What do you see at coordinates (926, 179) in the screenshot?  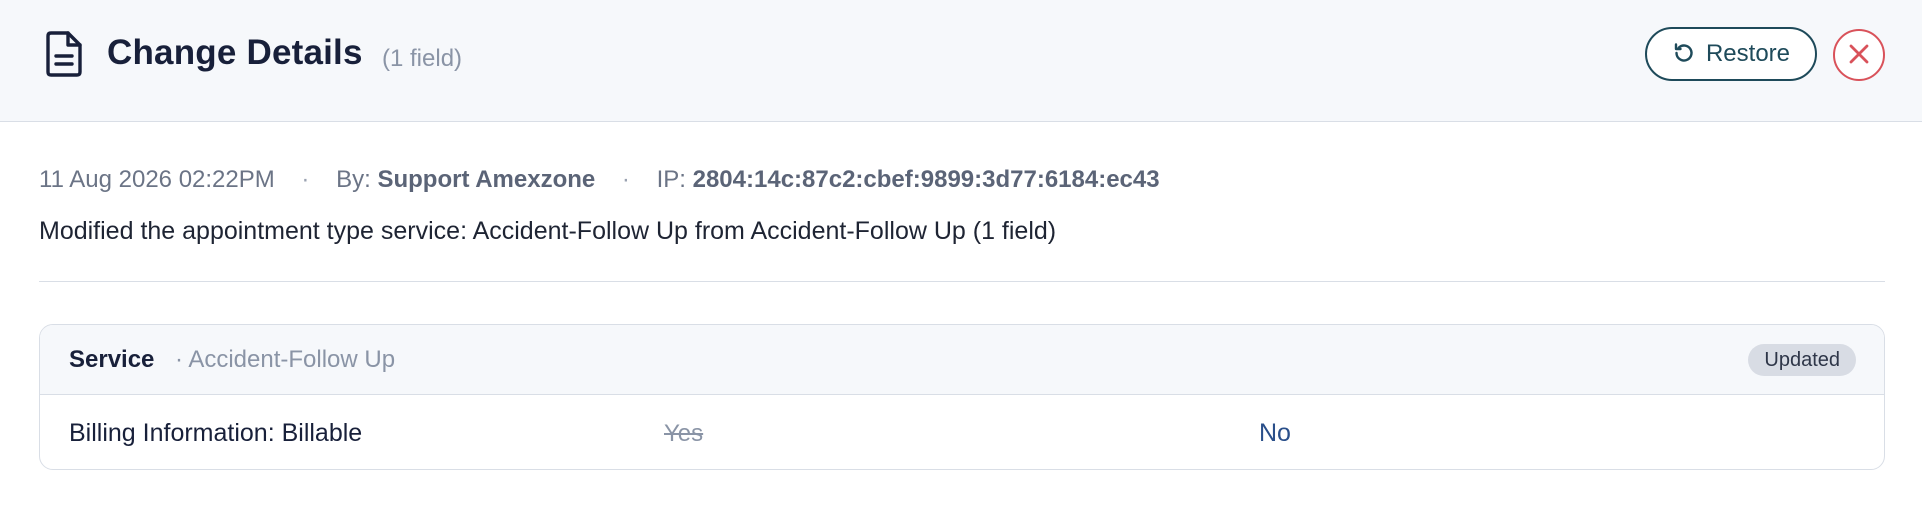 I see `ip-address: 2804:14c:87c2:cbef:9899:3d77:6184:ec43` at bounding box center [926, 179].